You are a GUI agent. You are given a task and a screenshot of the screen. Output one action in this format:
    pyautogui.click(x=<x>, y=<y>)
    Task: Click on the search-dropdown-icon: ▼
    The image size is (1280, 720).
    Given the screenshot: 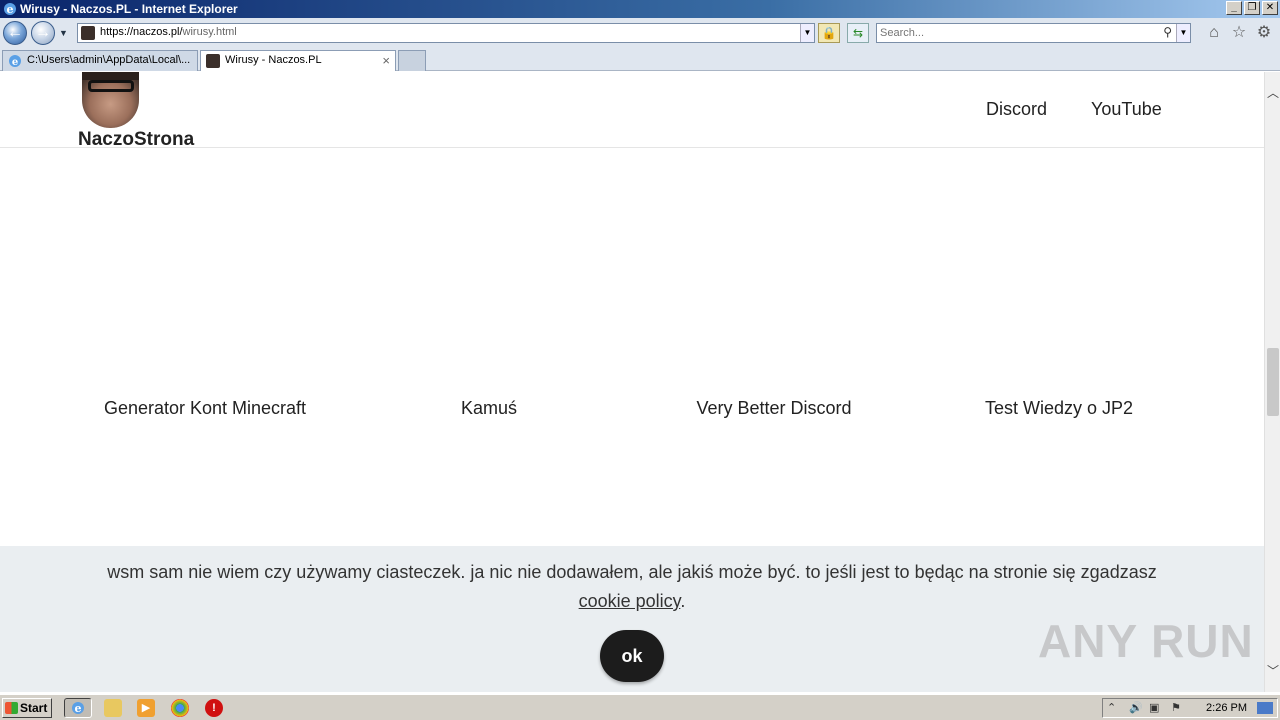 What is the action you would take?
    pyautogui.click(x=1183, y=33)
    